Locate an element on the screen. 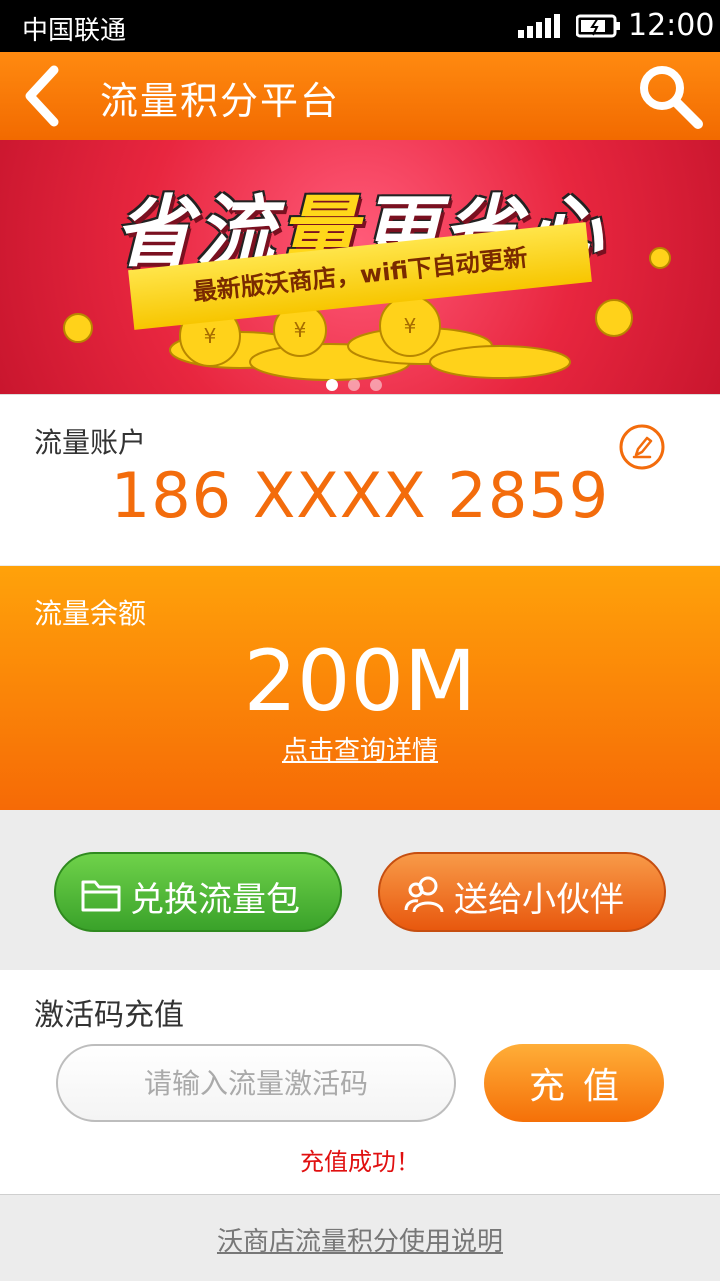  footer: 沃商店流量积分使用说明 is located at coordinates (360, 1237).